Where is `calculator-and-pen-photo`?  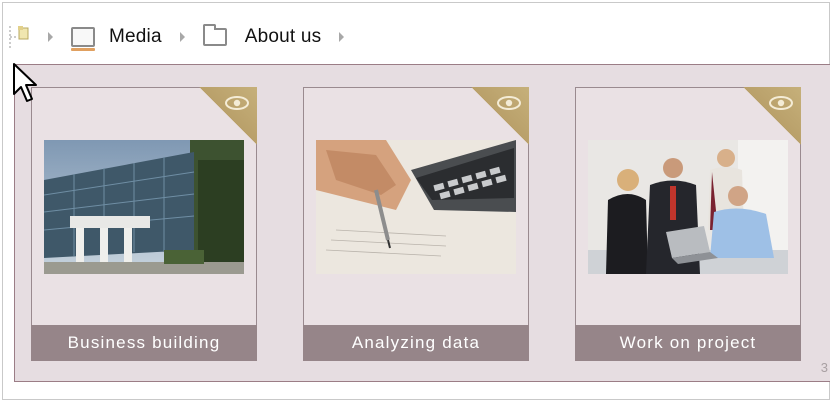 calculator-and-pen-photo is located at coordinates (416, 207).